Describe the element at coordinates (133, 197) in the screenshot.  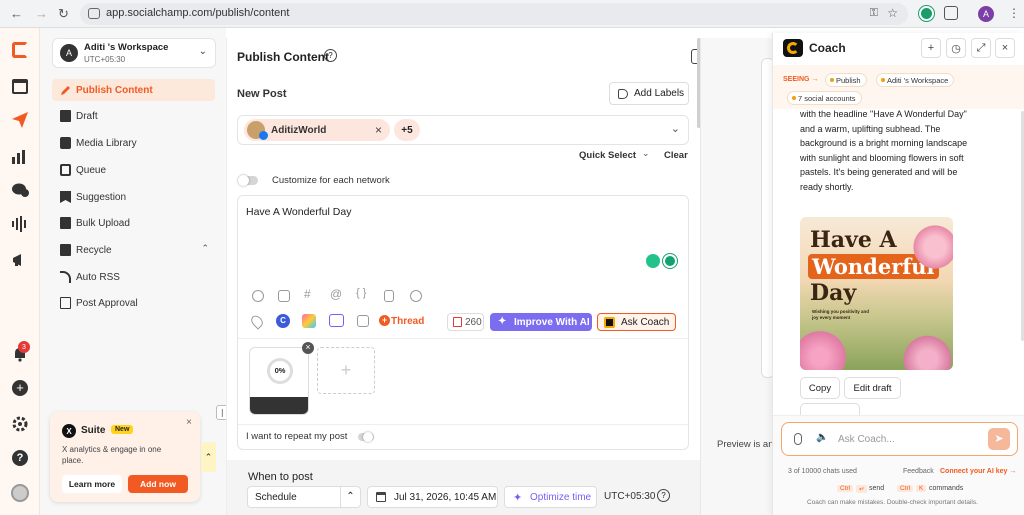
I see `sidebar-item-suggestion: Suggestion` at that location.